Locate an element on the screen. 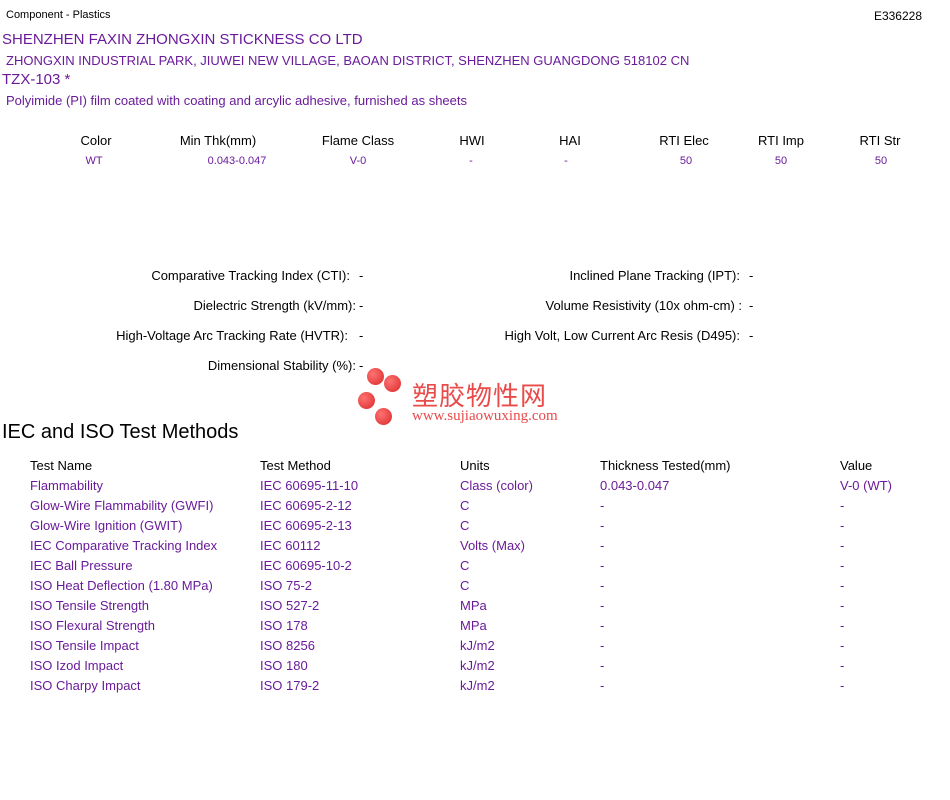  product-name: TZX-103 * is located at coordinates (36, 79).